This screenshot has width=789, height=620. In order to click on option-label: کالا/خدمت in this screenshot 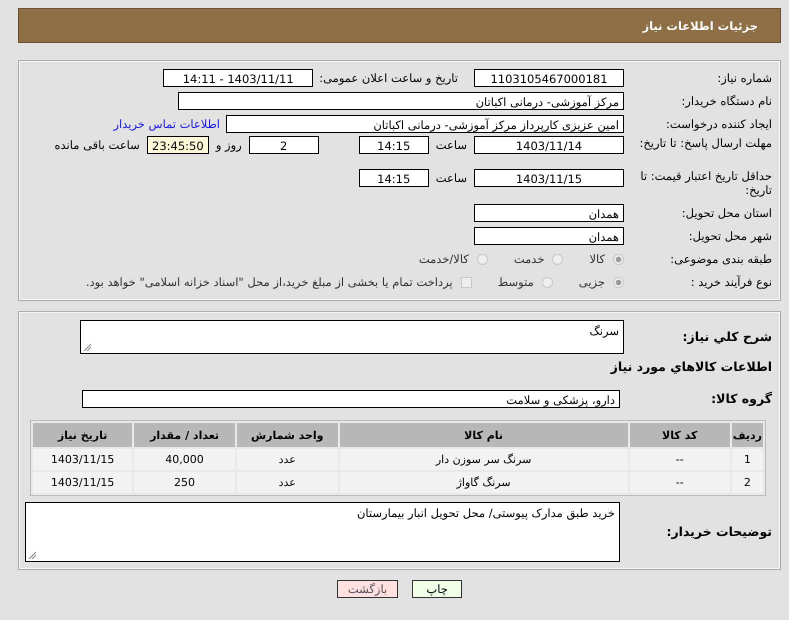, I will do `click(443, 259)`.